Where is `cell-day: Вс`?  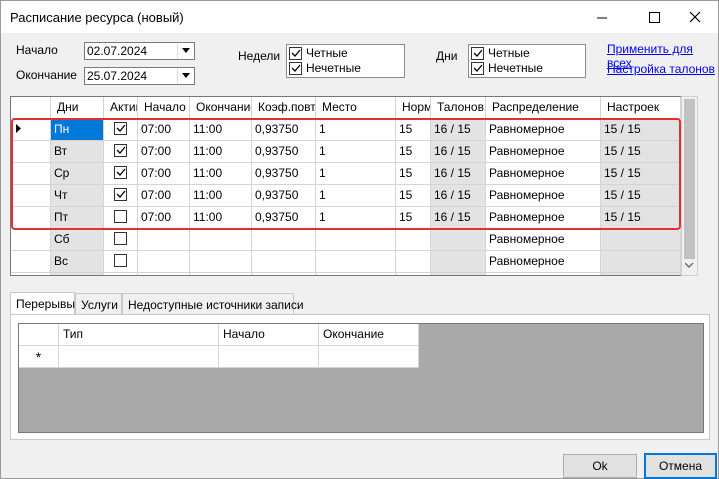
cell-day: Вс is located at coordinates (77, 262).